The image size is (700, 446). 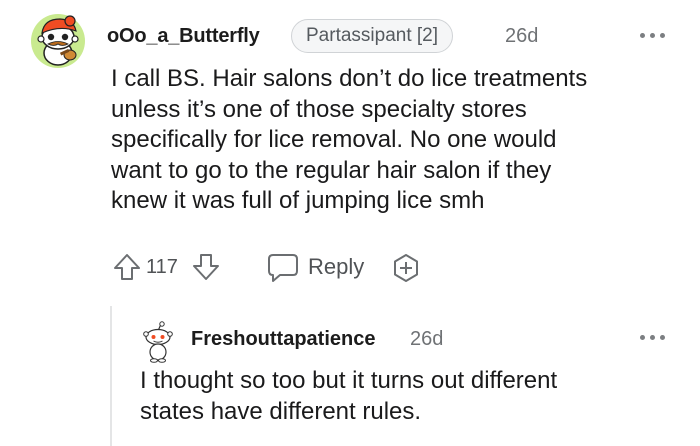 I want to click on vote-score: 117, so click(x=162, y=267).